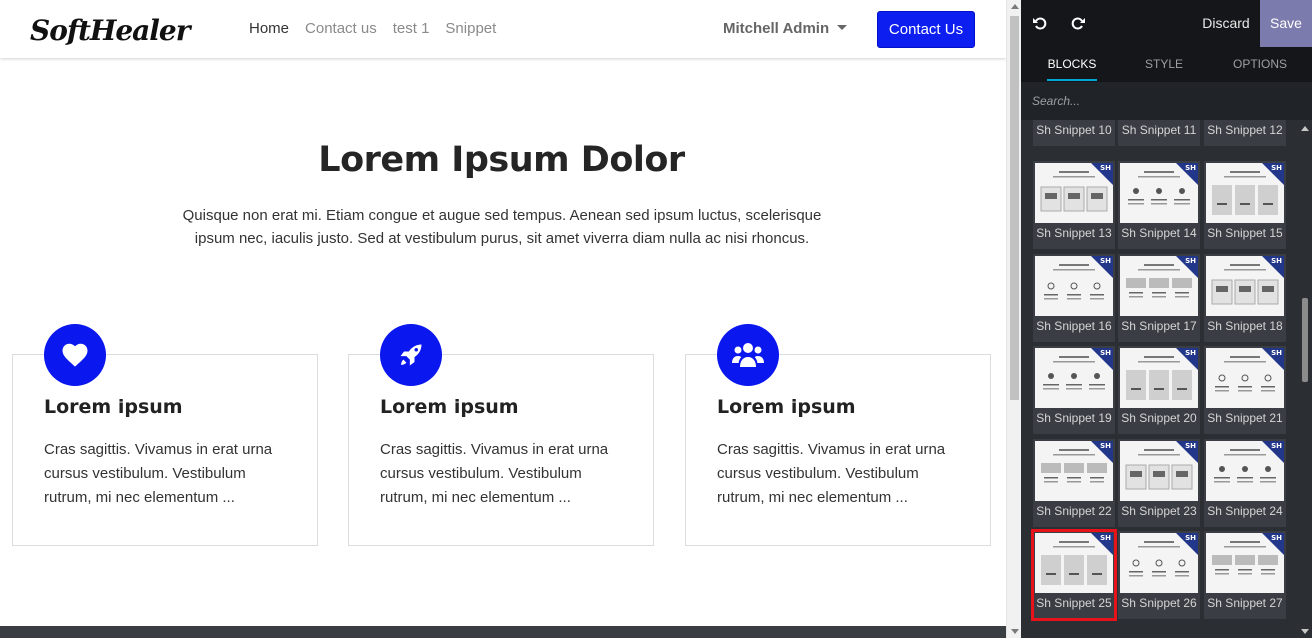 The image size is (1312, 638). What do you see at coordinates (1286, 23) in the screenshot?
I see `save-button: Save` at bounding box center [1286, 23].